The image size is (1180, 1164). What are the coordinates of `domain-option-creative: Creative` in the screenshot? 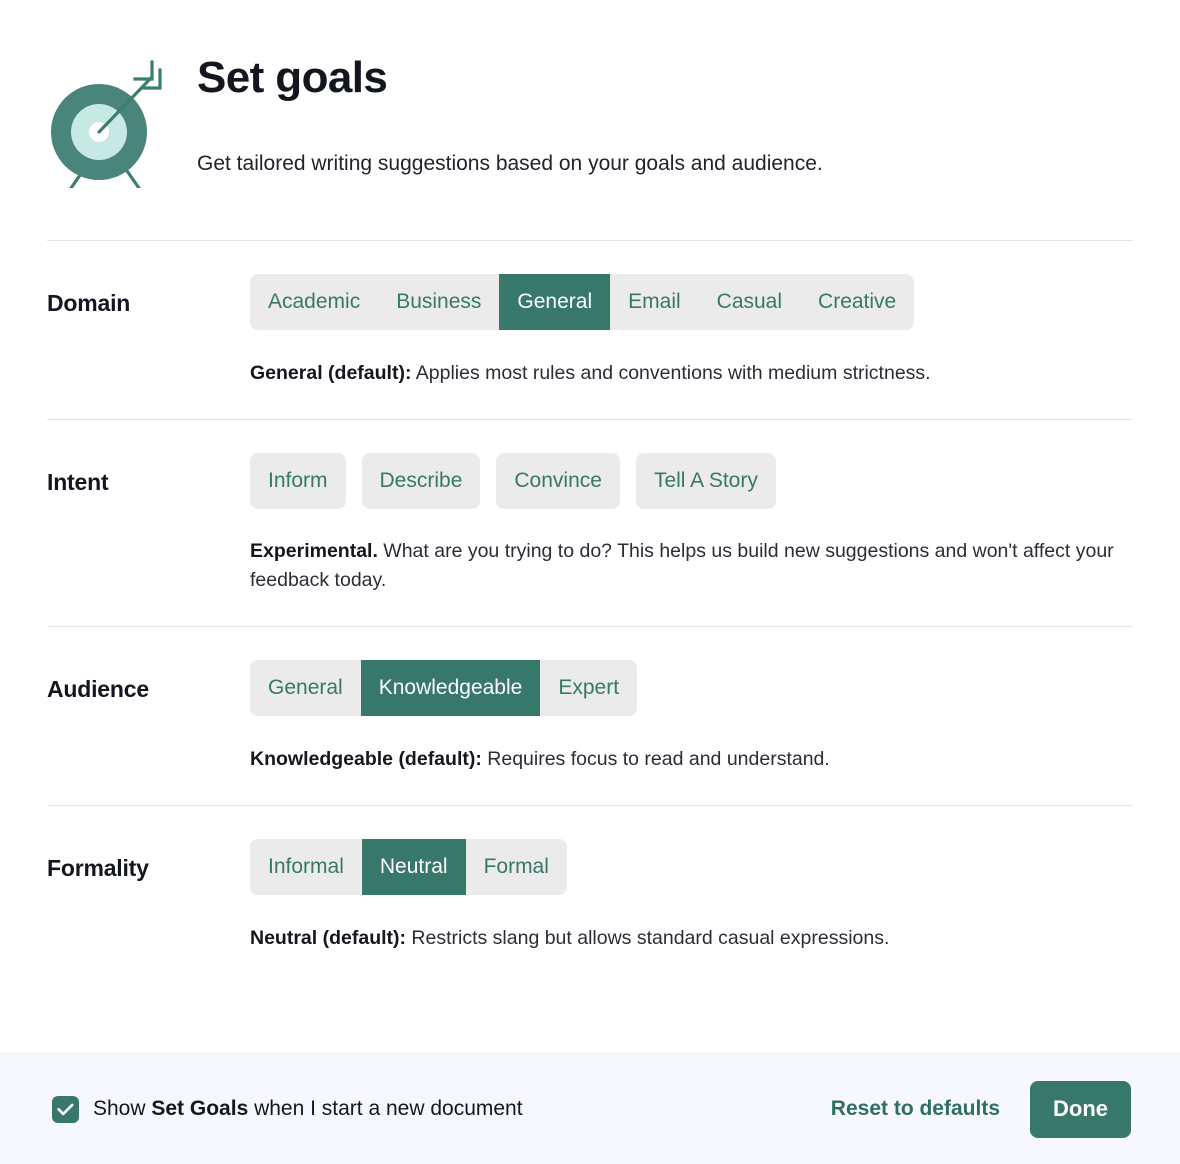 It's located at (857, 302).